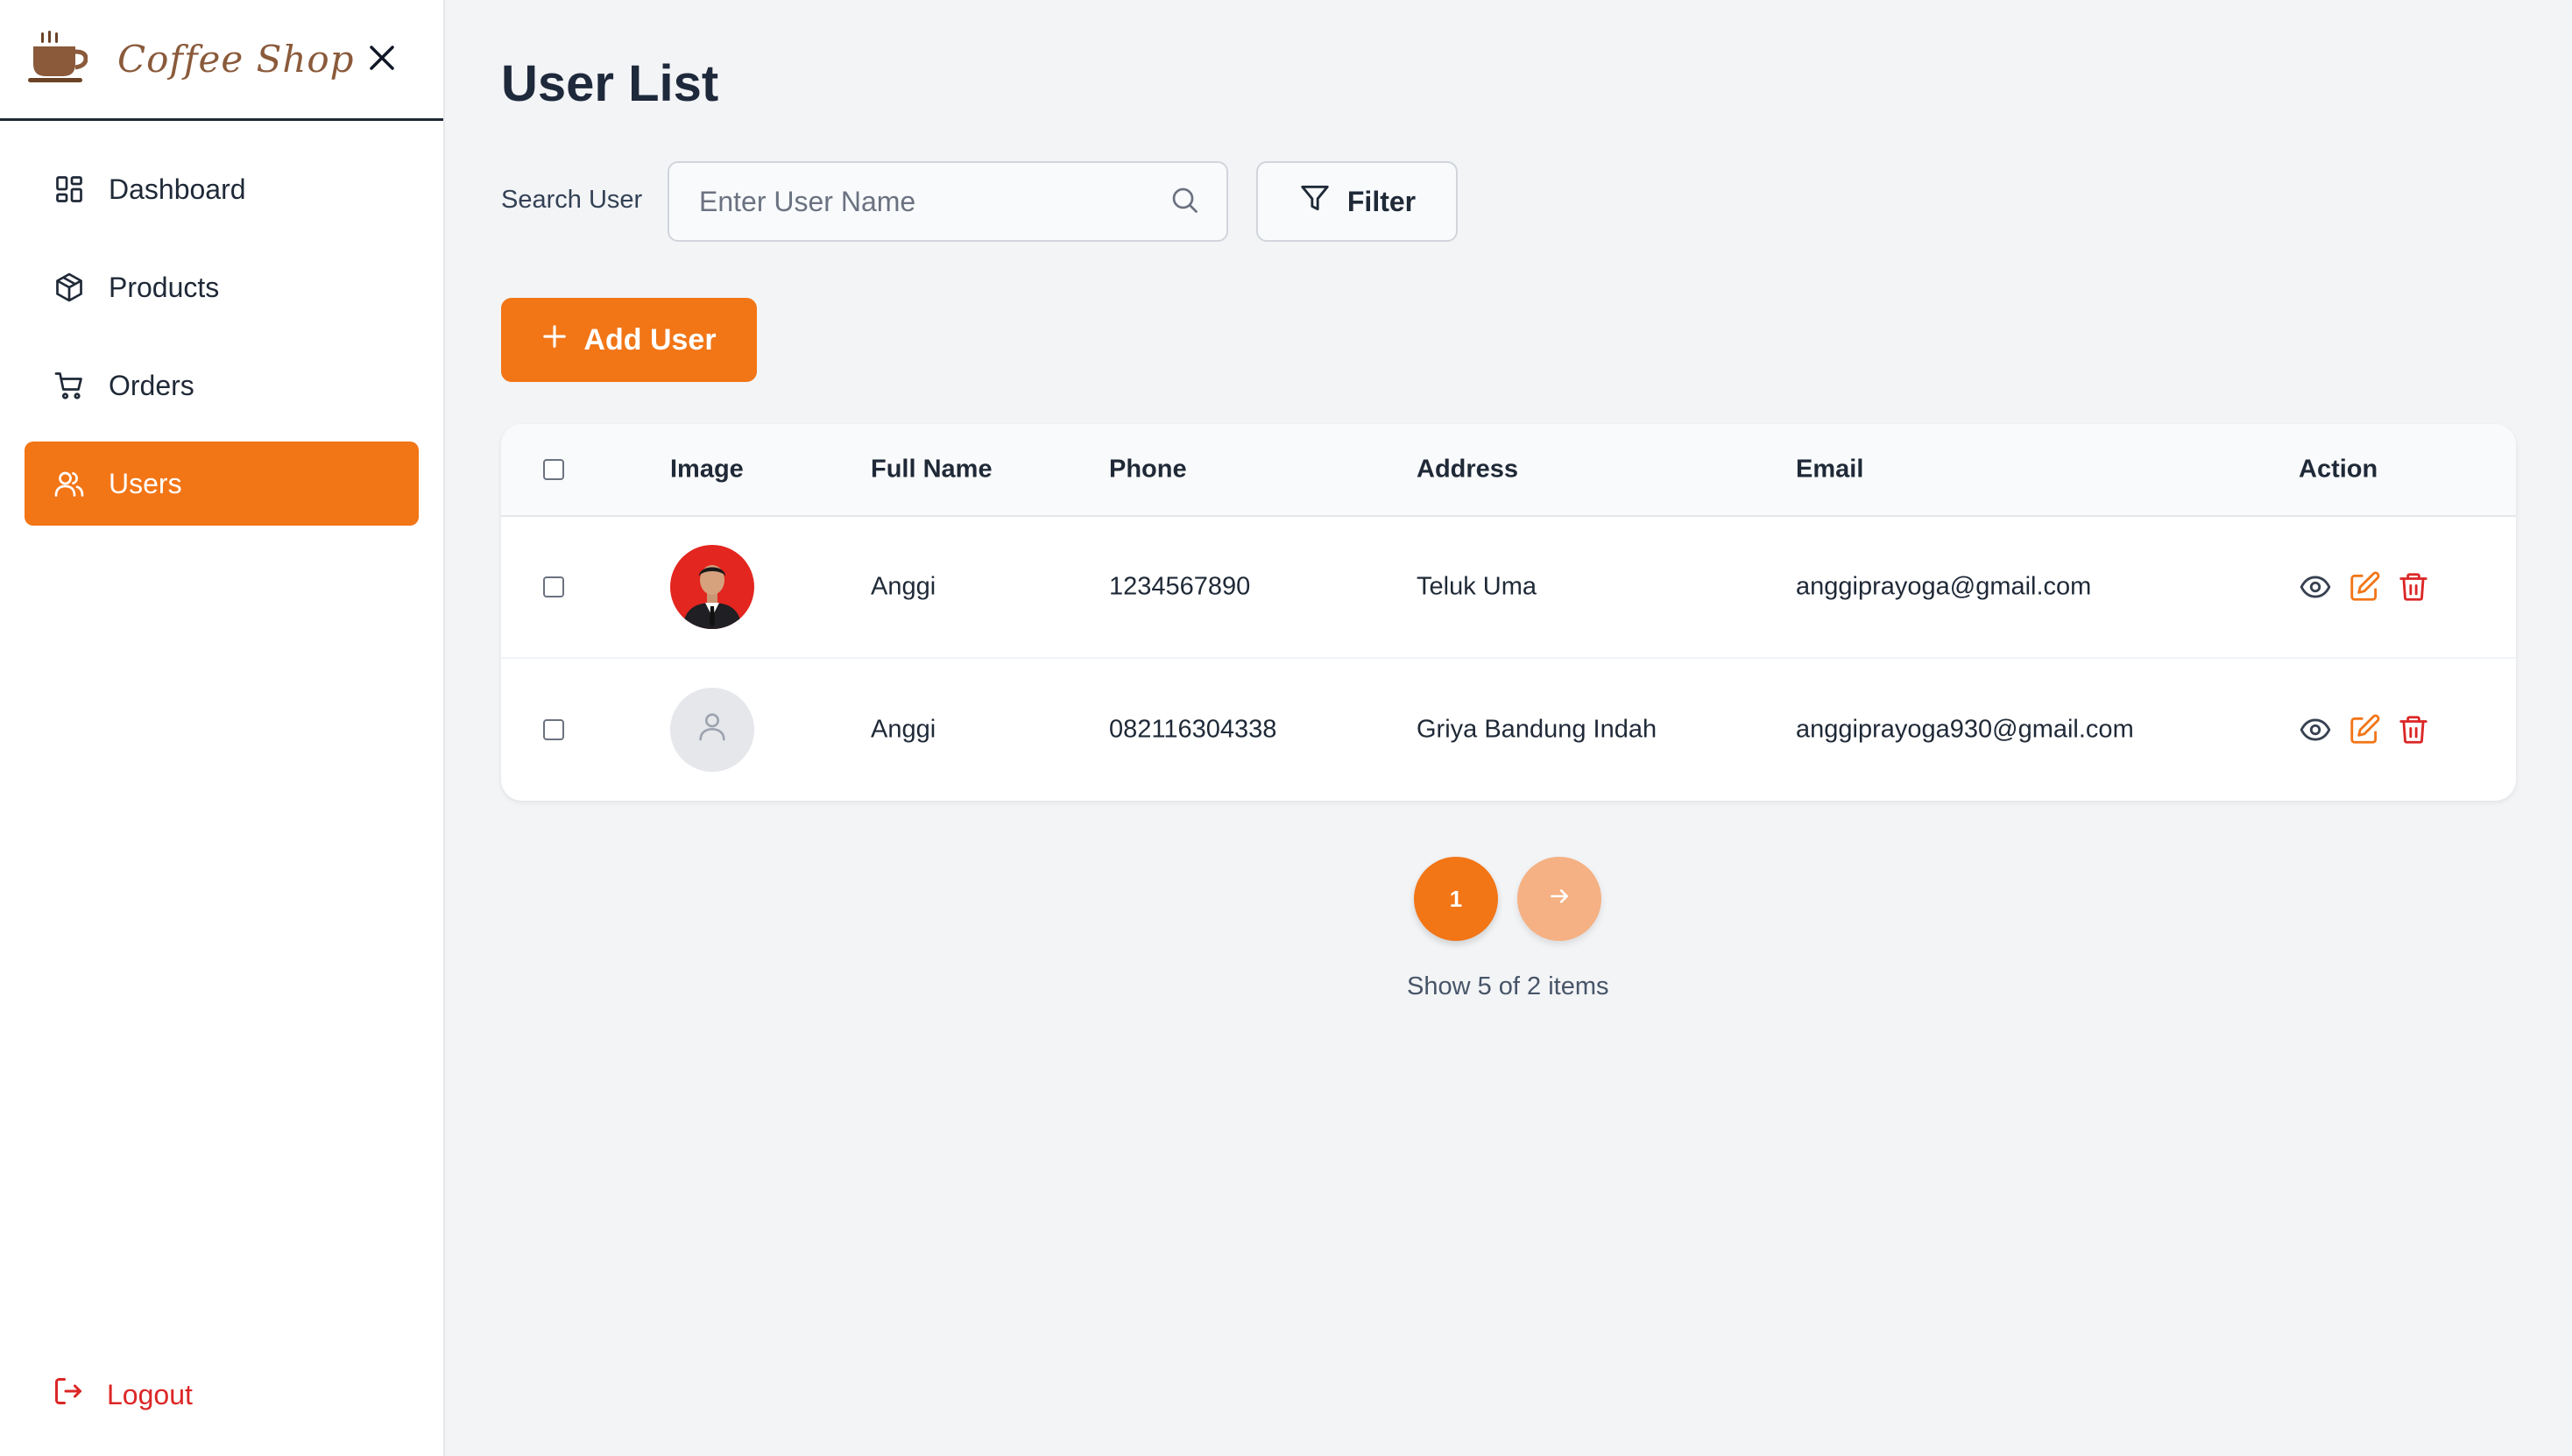 The image size is (2572, 1456). Describe the element at coordinates (222, 385) in the screenshot. I see `sidebar-item-orders: Orders` at that location.